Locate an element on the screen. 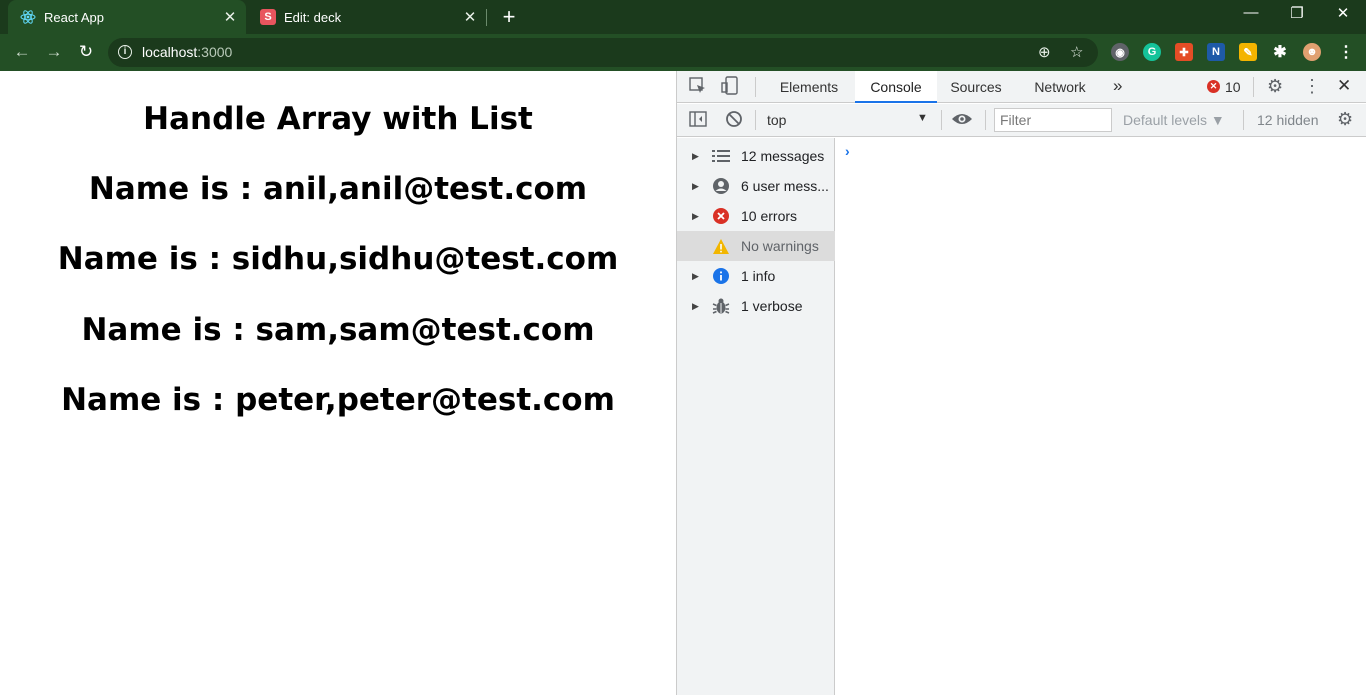 This screenshot has height=695, width=1366. filter-input: Filter is located at coordinates (1053, 120).